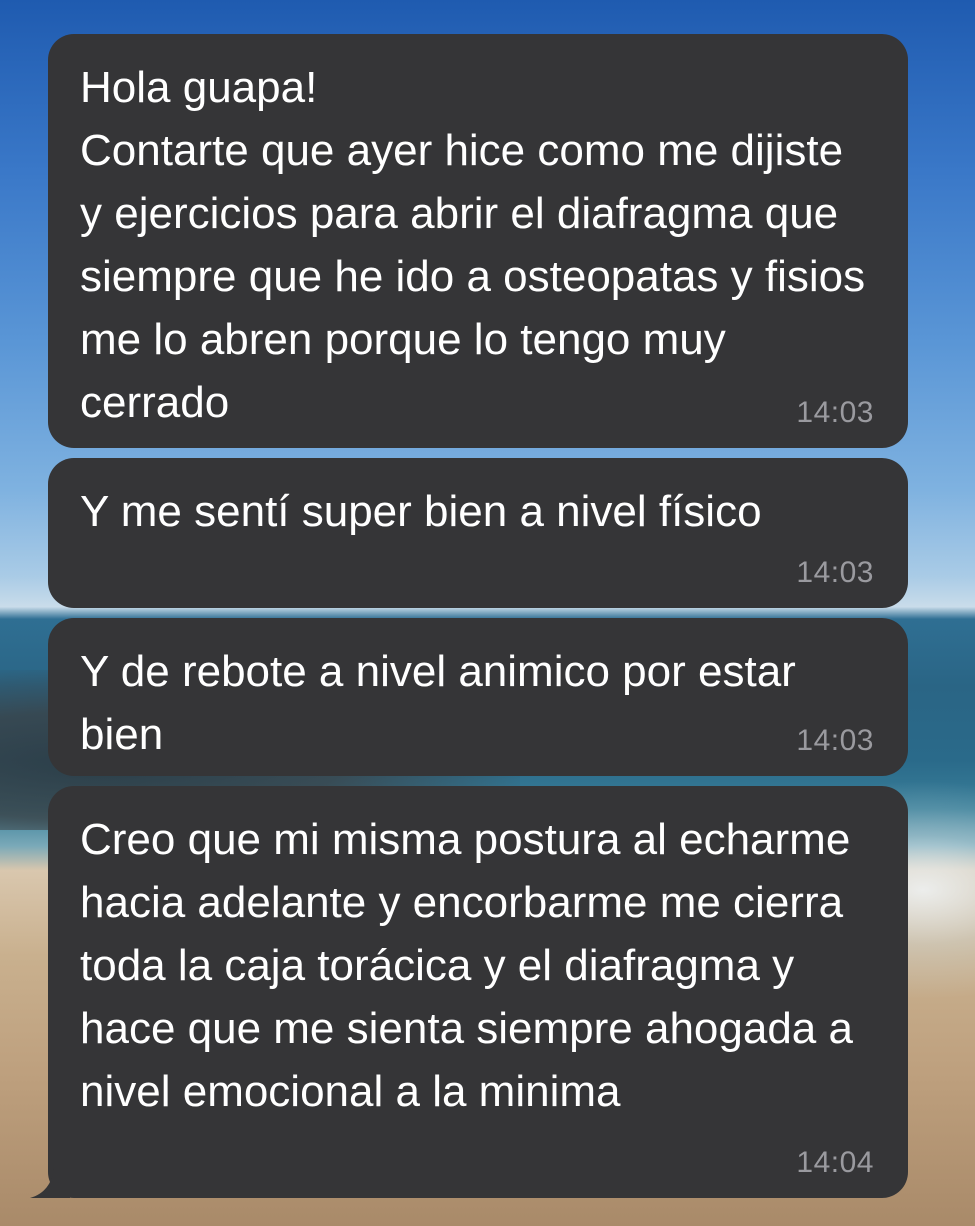  I want to click on message-text: Y me sentí super bien a nivel físico, so click(421, 511).